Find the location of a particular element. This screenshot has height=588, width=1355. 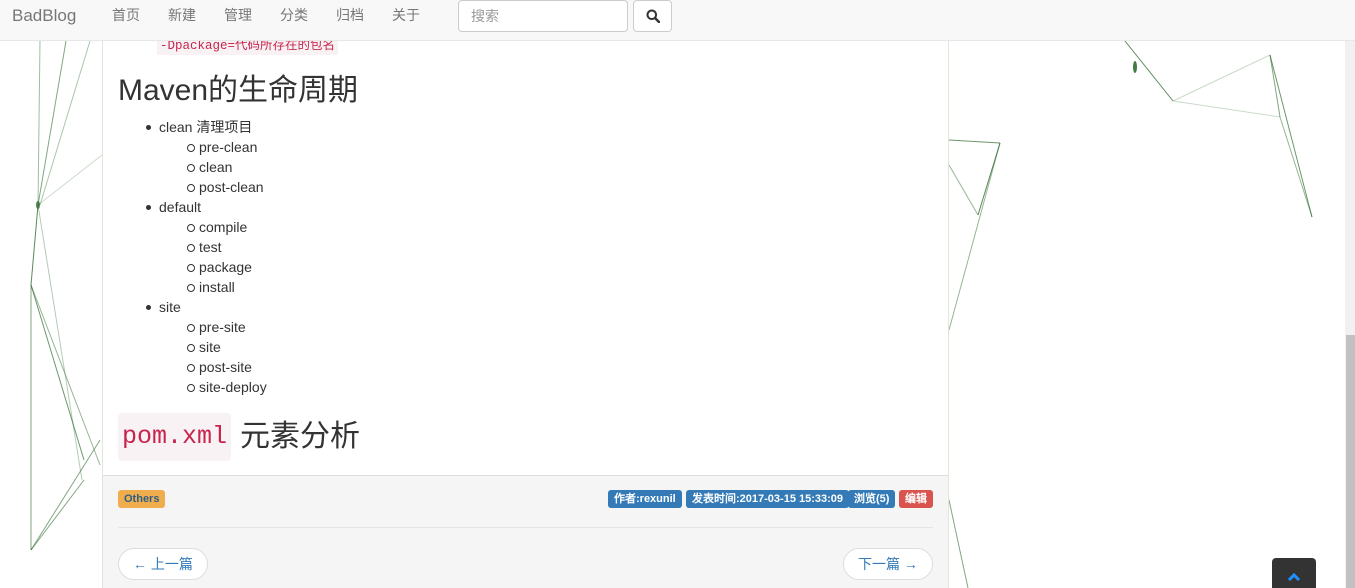

search-icon is located at coordinates (653, 16).